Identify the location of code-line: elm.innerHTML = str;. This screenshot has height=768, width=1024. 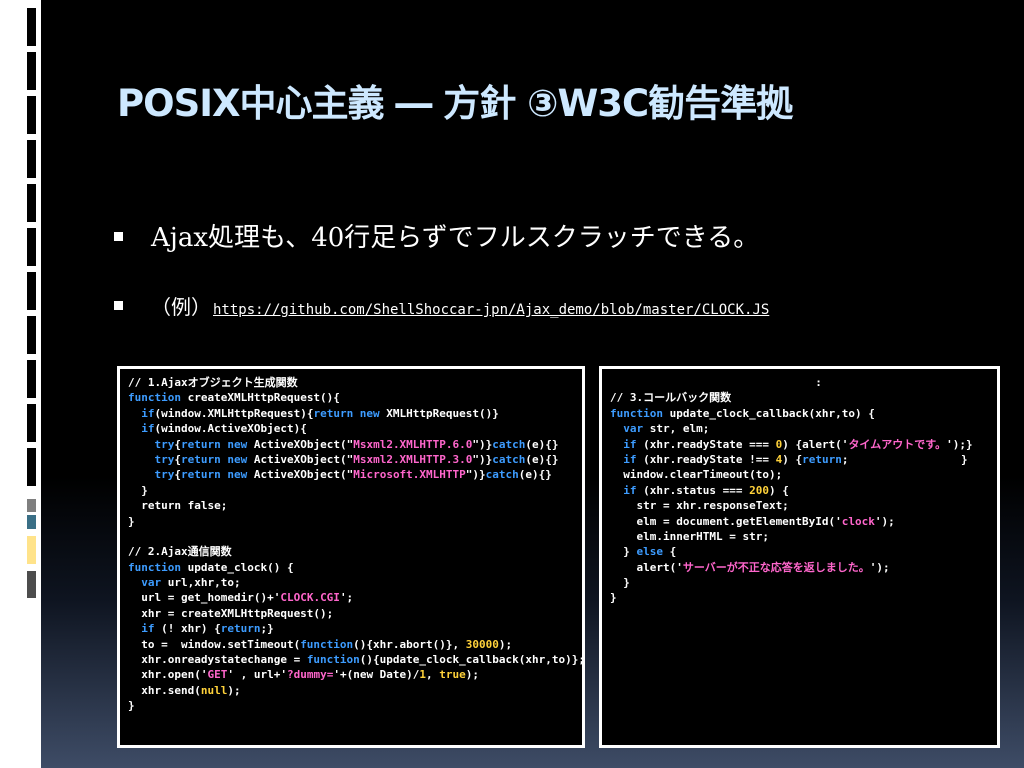
(799, 536).